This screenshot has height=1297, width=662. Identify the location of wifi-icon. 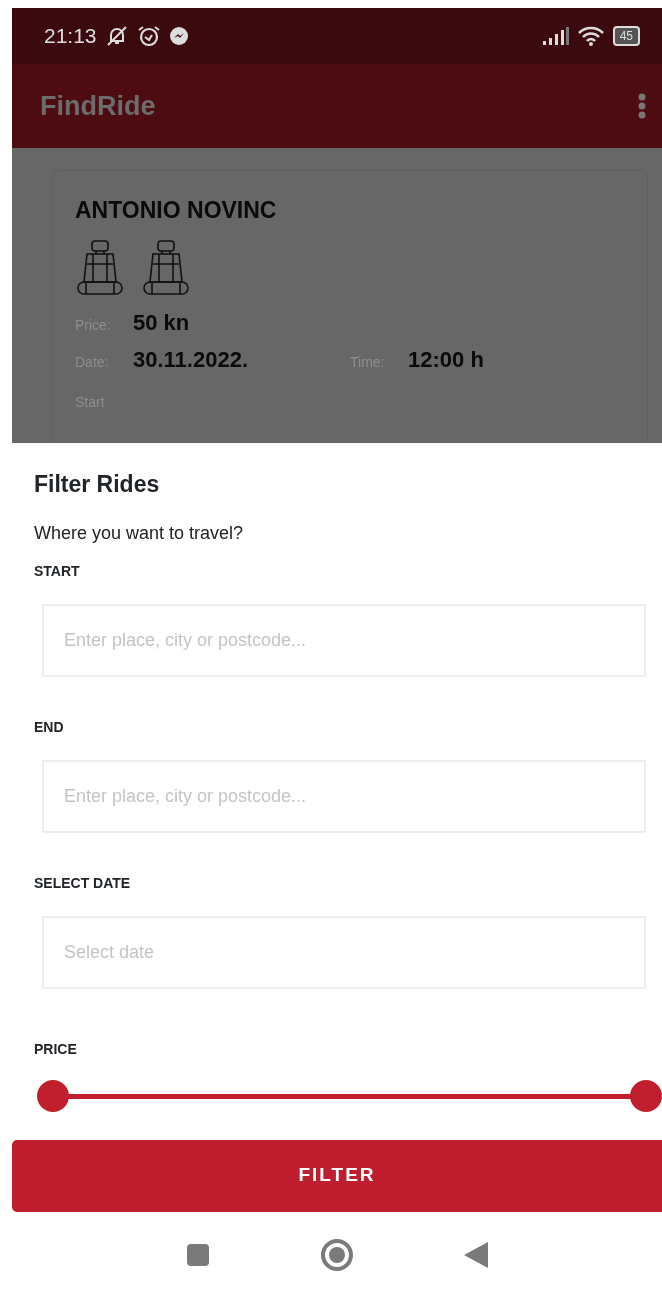
(590, 36).